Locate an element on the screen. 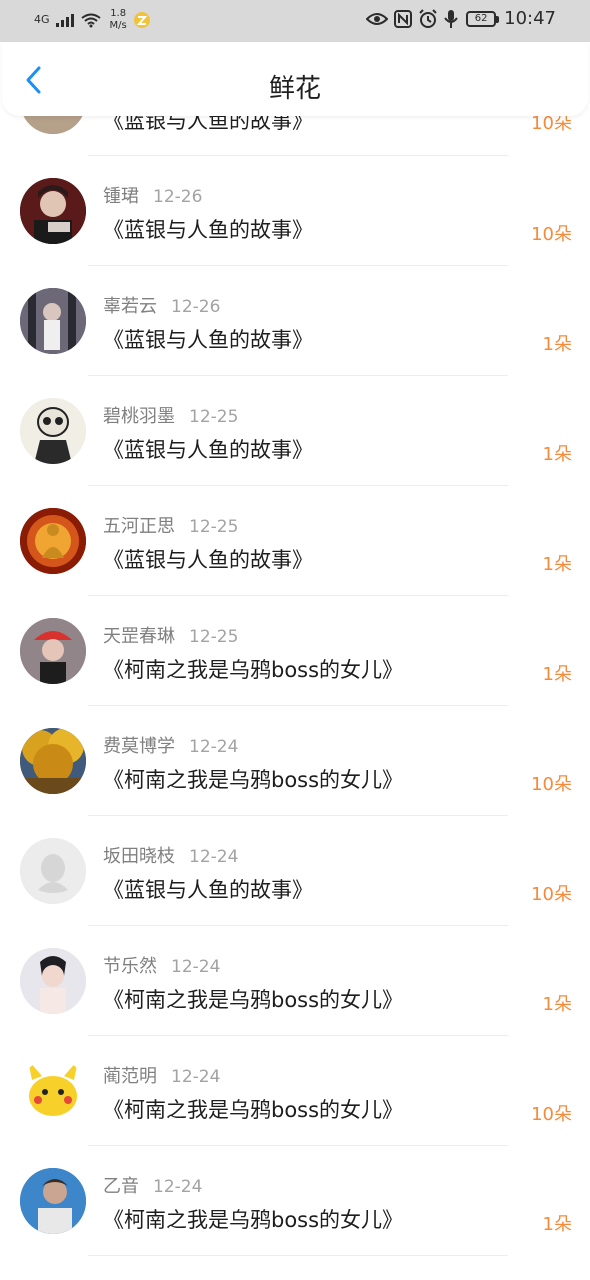  network-speed: 1.8 M/s is located at coordinates (118, 20).